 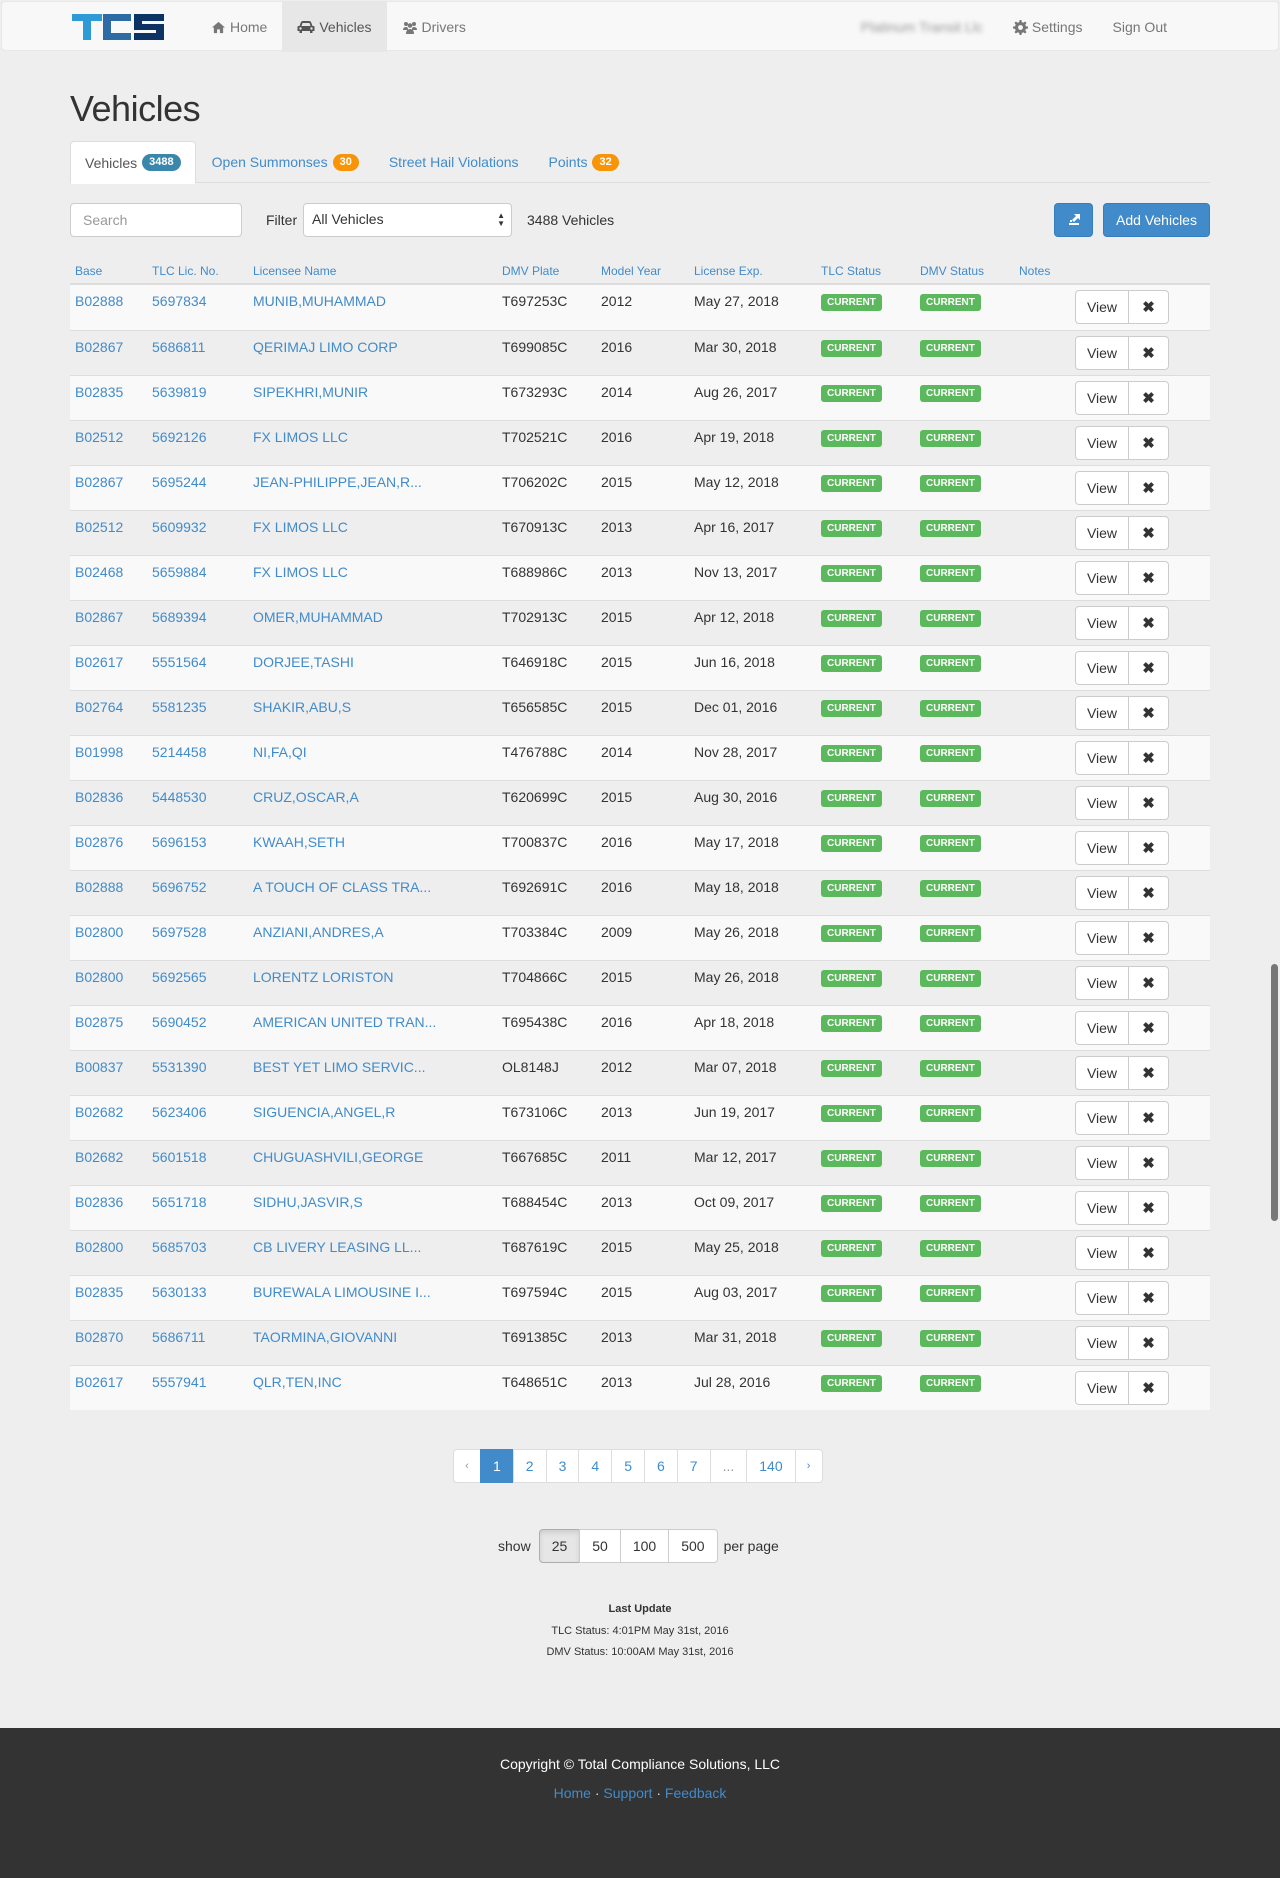 I want to click on tlc-license-link: 5696153, so click(x=179, y=842).